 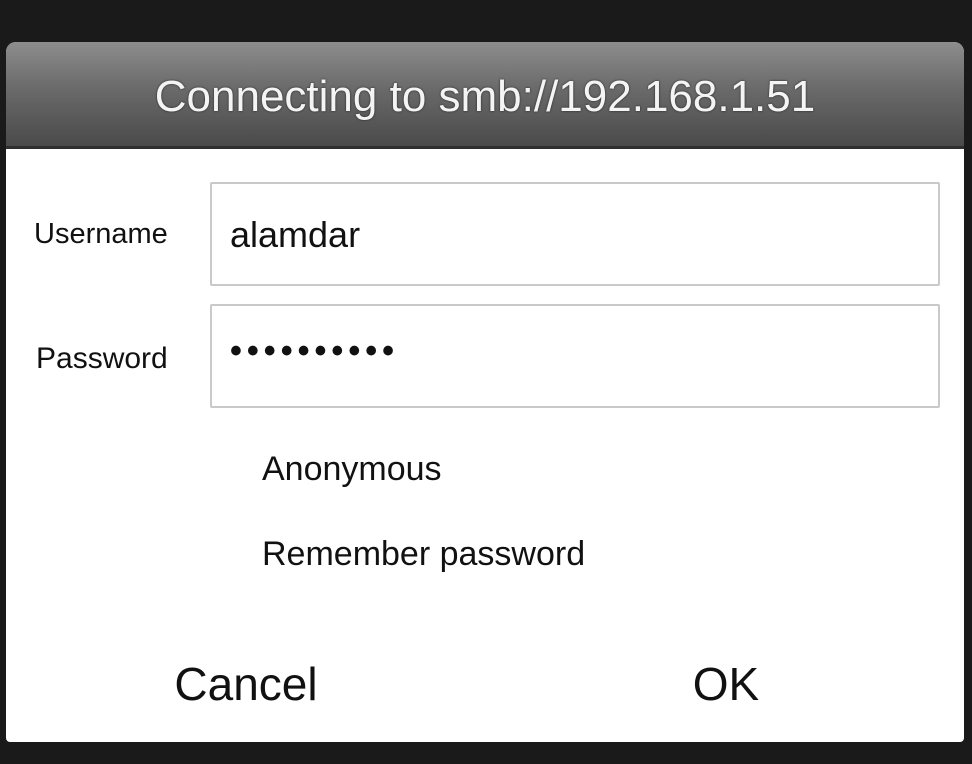 I want to click on cancel-button: Cancel, so click(x=246, y=684).